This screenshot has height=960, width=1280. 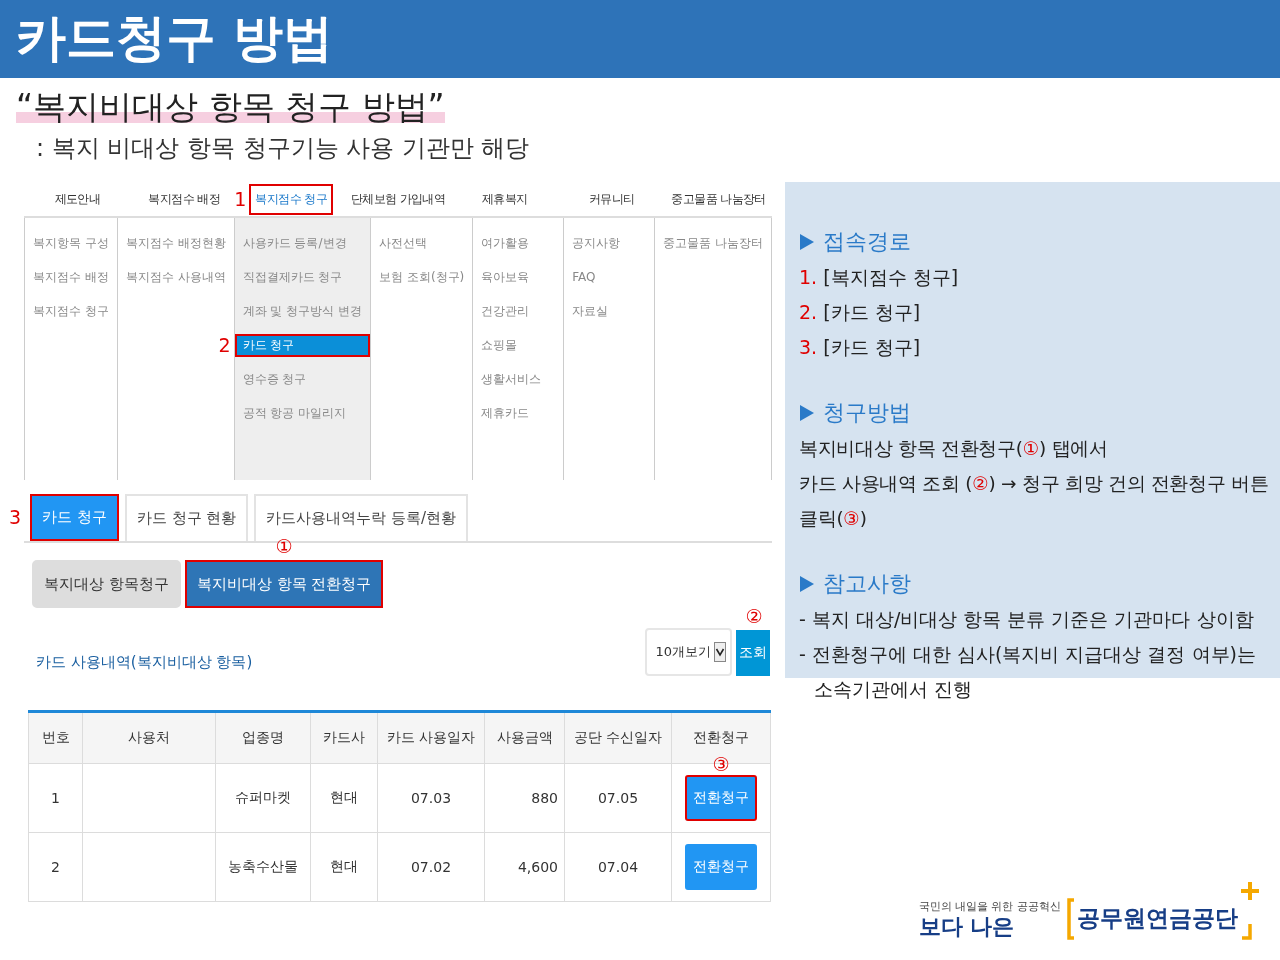 I want to click on submenu-item: 카드 청구, so click(x=302, y=345).